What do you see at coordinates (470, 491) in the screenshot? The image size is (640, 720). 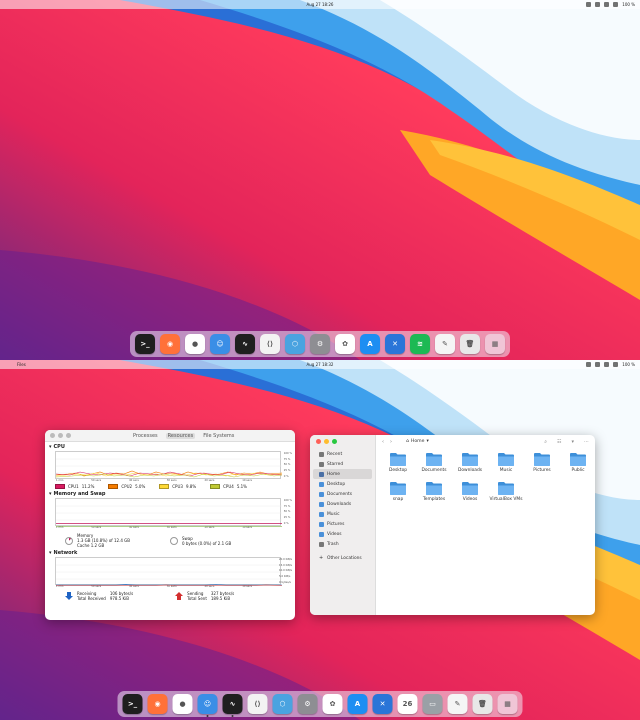 I see `folder-videos: Videos` at bounding box center [470, 491].